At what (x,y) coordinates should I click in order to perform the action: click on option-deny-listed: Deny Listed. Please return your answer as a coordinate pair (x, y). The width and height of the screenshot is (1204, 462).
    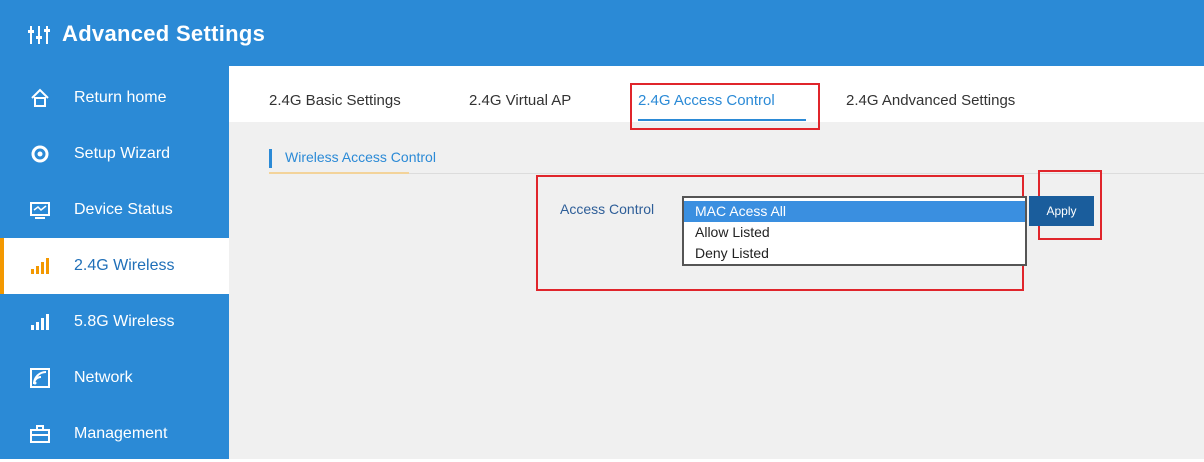
    Looking at the image, I should click on (854, 253).